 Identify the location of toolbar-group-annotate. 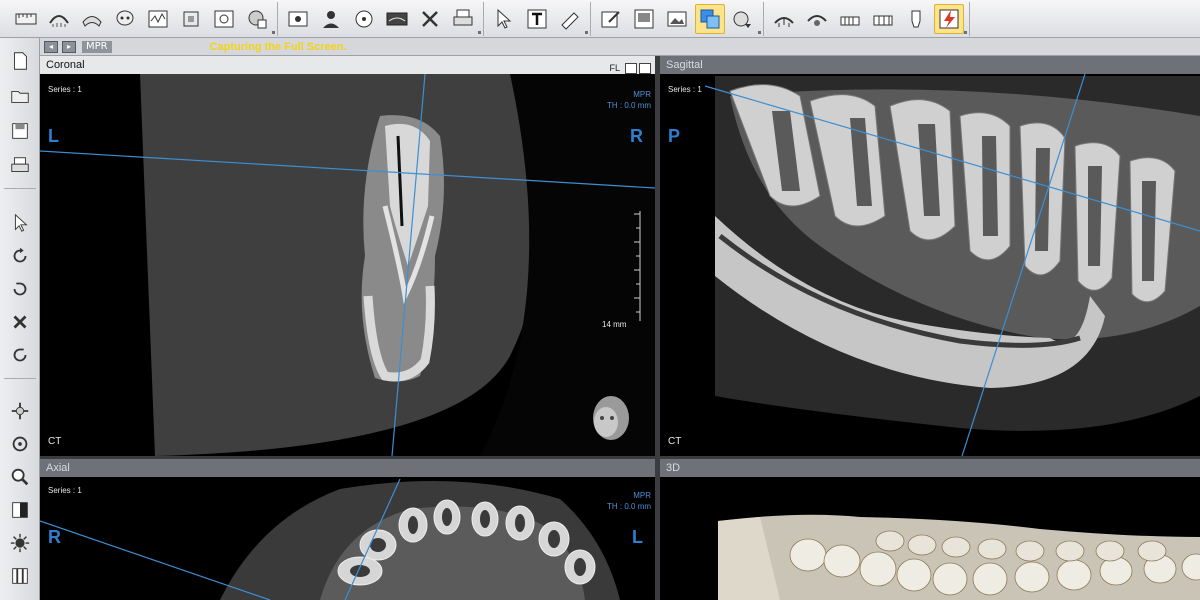
(537, 18).